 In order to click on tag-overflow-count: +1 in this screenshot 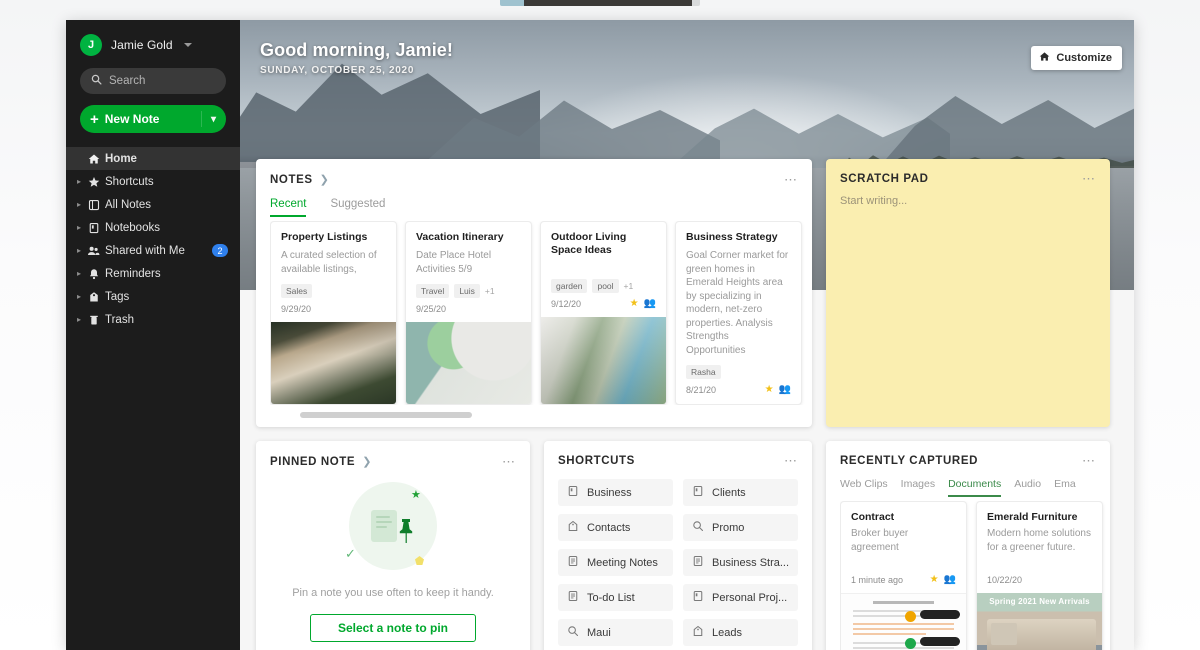, I will do `click(489, 291)`.